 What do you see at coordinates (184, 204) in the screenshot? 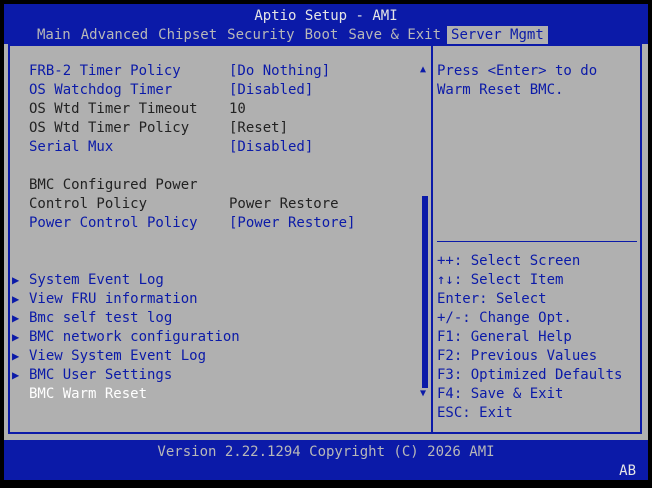
I see `setting-control-policy: Control Policy Power Restore` at bounding box center [184, 204].